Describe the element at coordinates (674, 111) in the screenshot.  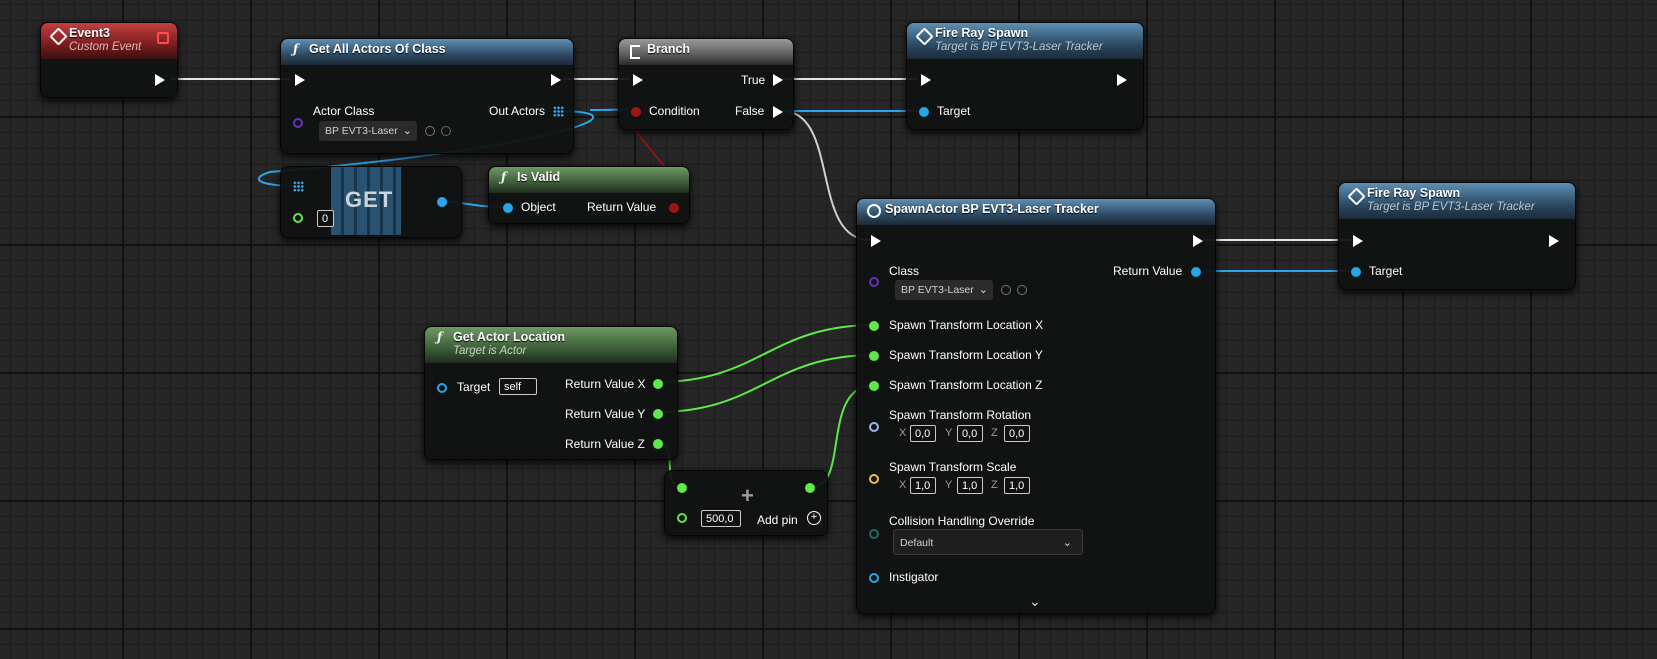
I see `condition-label: Condition` at that location.